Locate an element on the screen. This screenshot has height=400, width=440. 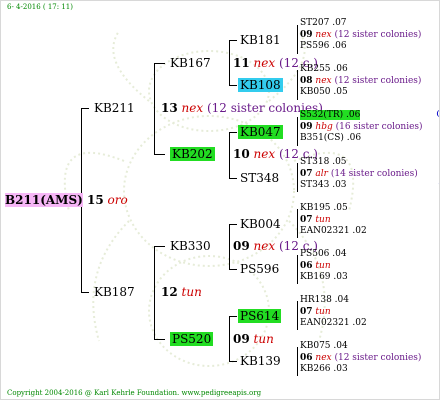
gen3-id-highlight: PS614 is located at coordinates (260, 316).